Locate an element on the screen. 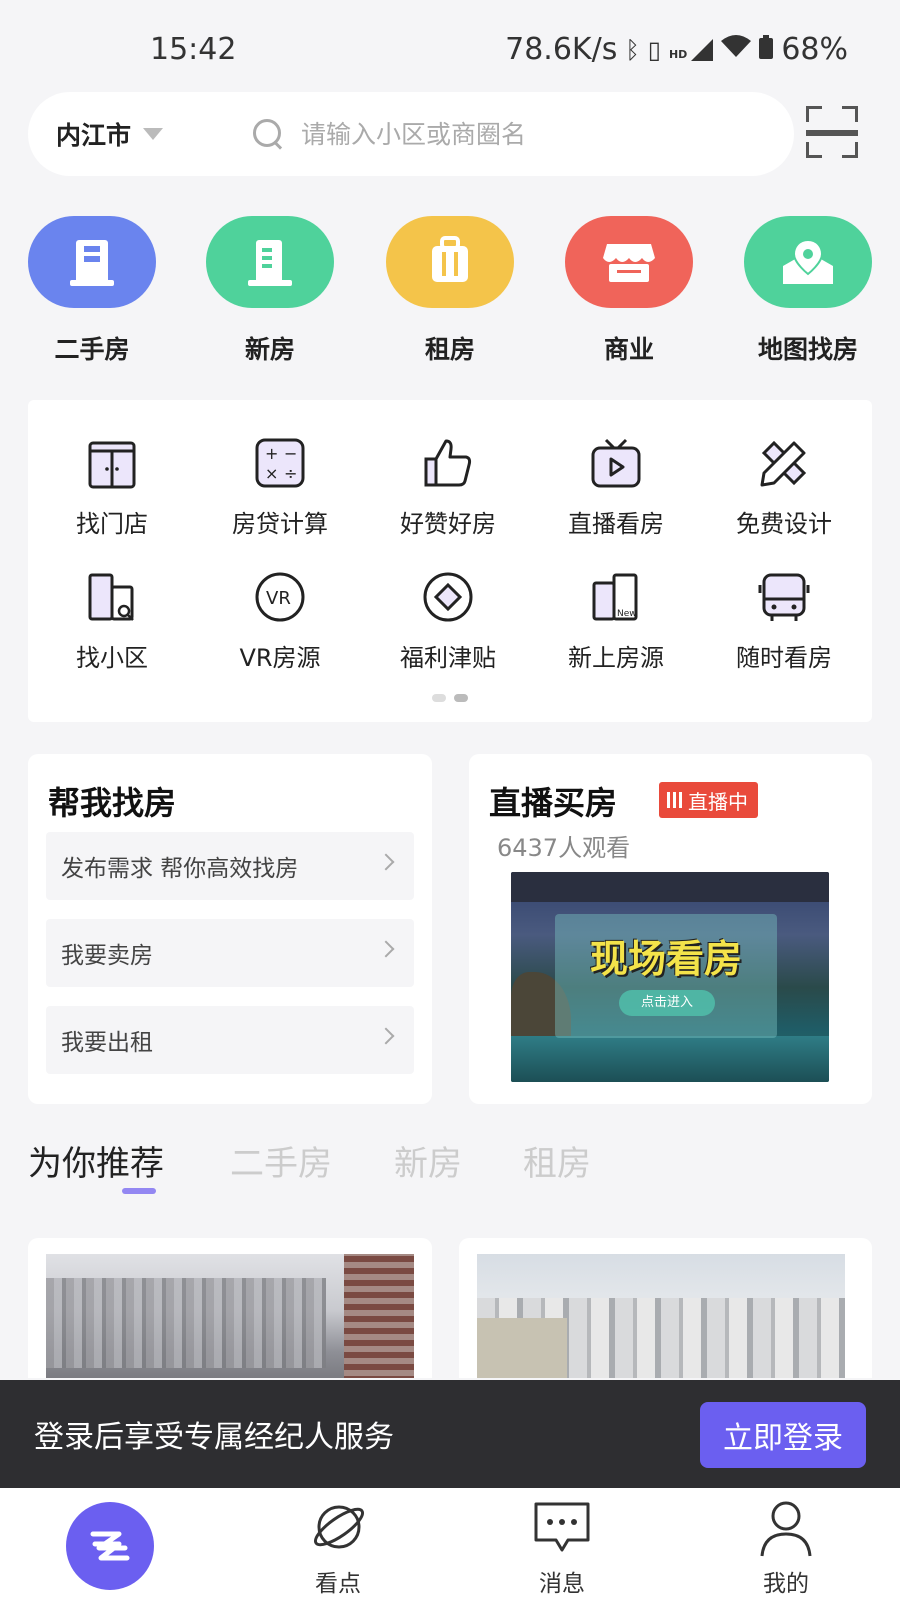 This screenshot has width=900, height=1600. suitcase-icon is located at coordinates (450, 262).